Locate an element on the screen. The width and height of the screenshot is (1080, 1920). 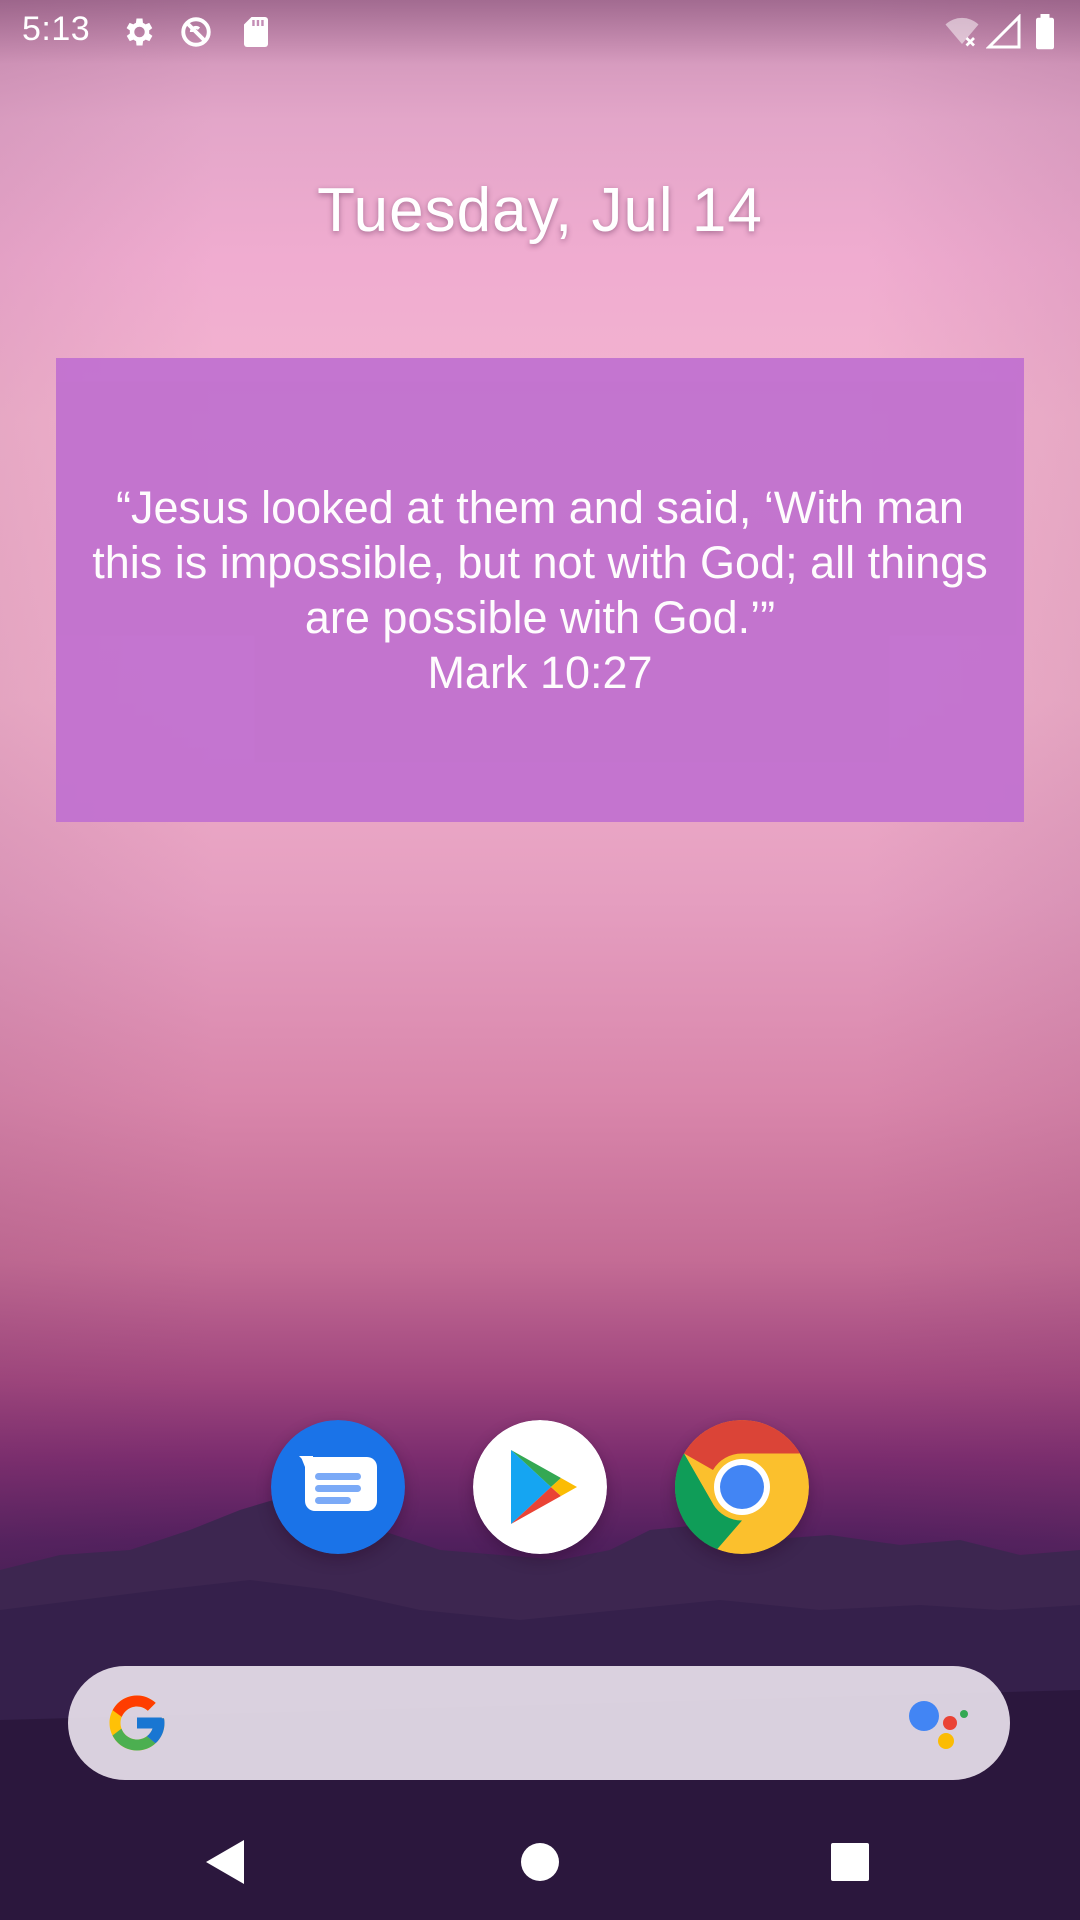
chrome-icon is located at coordinates (742, 1487).